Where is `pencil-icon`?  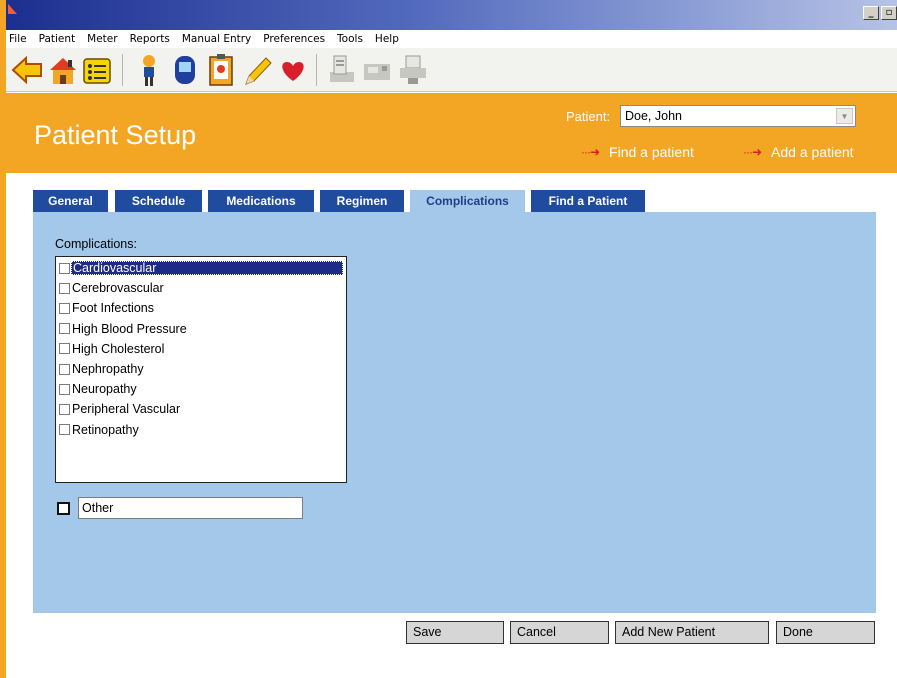
pencil-icon is located at coordinates (257, 70).